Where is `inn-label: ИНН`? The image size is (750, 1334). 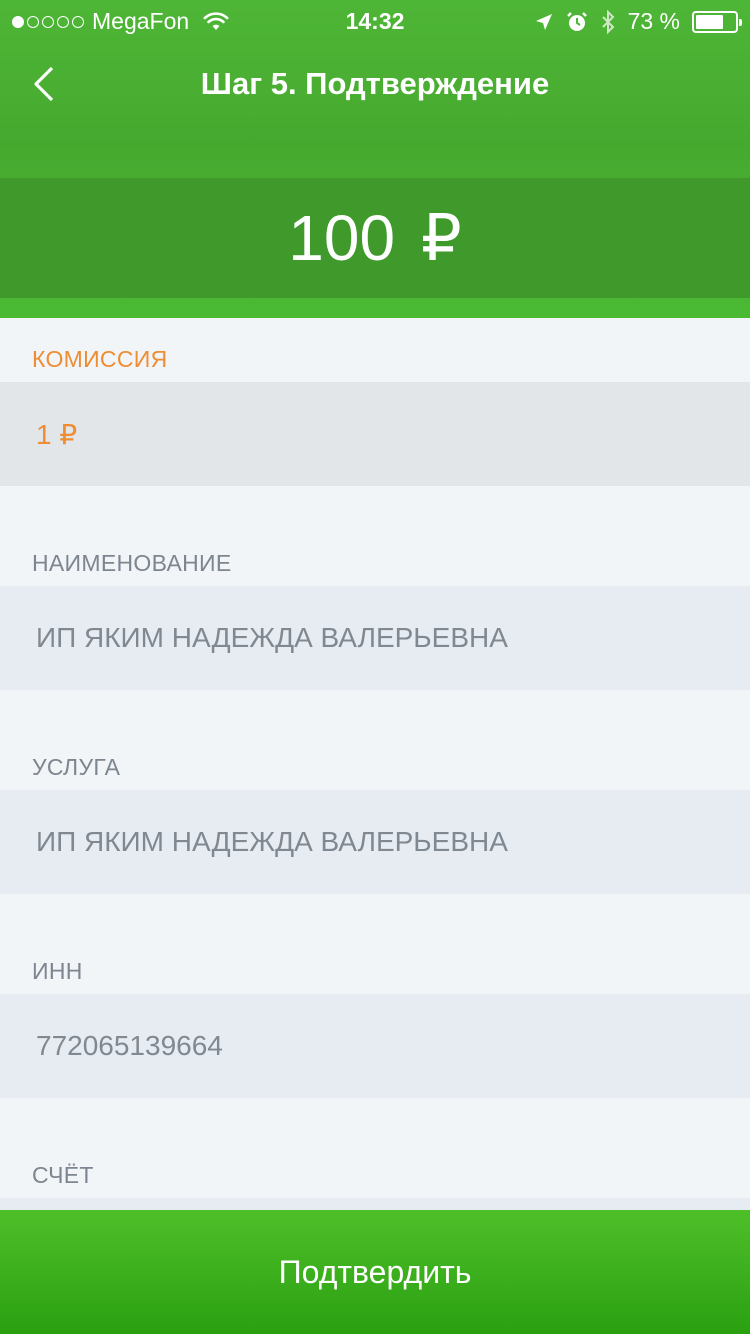 inn-label: ИНН is located at coordinates (57, 971).